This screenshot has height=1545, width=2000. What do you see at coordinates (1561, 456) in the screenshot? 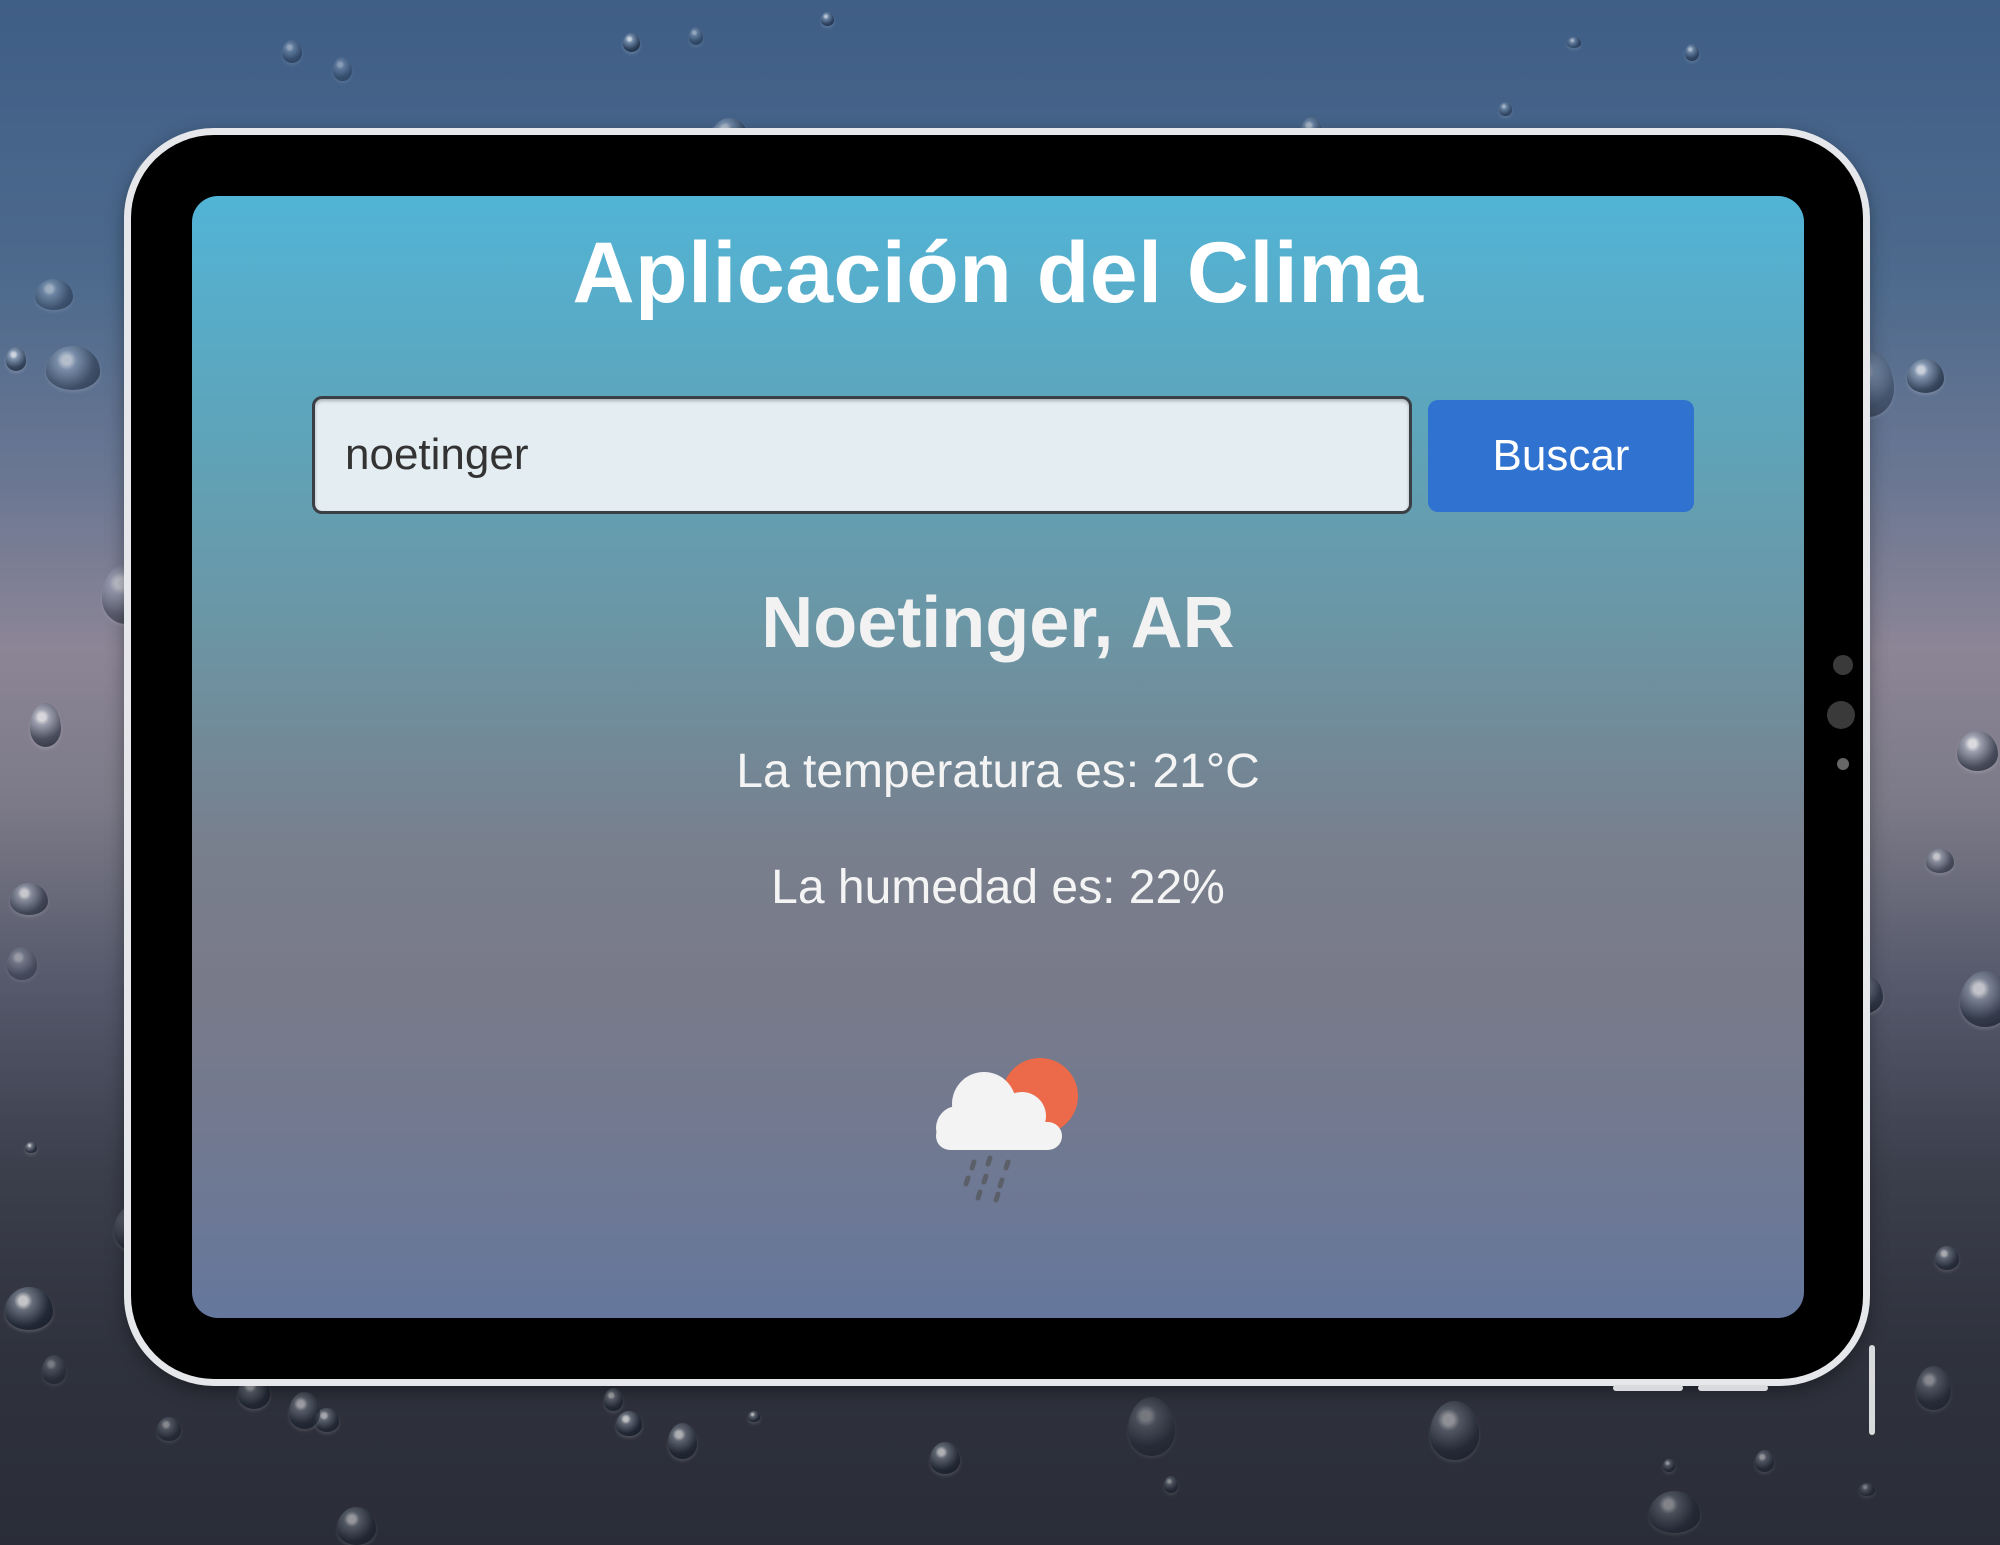
I see `search-button: Buscar` at bounding box center [1561, 456].